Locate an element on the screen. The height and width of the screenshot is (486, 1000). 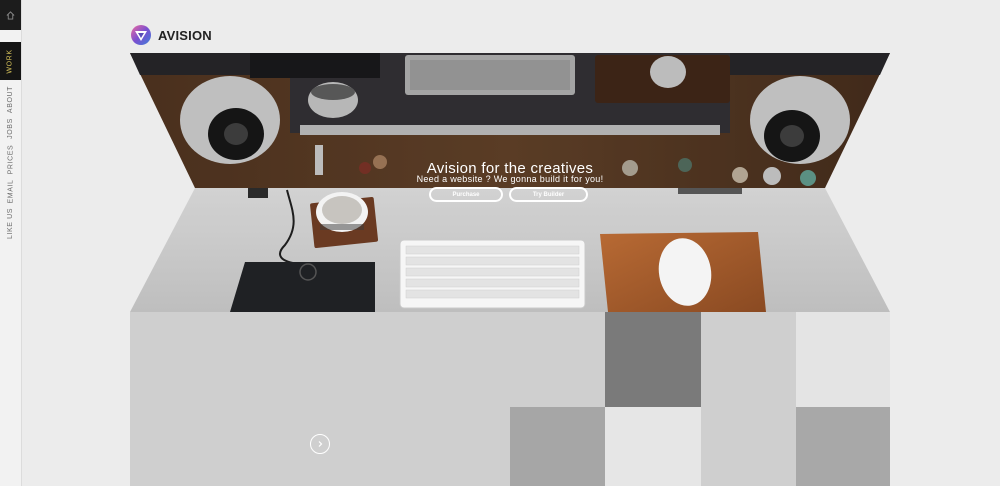
nav-item-email: EMAIL is located at coordinates (10, 191).